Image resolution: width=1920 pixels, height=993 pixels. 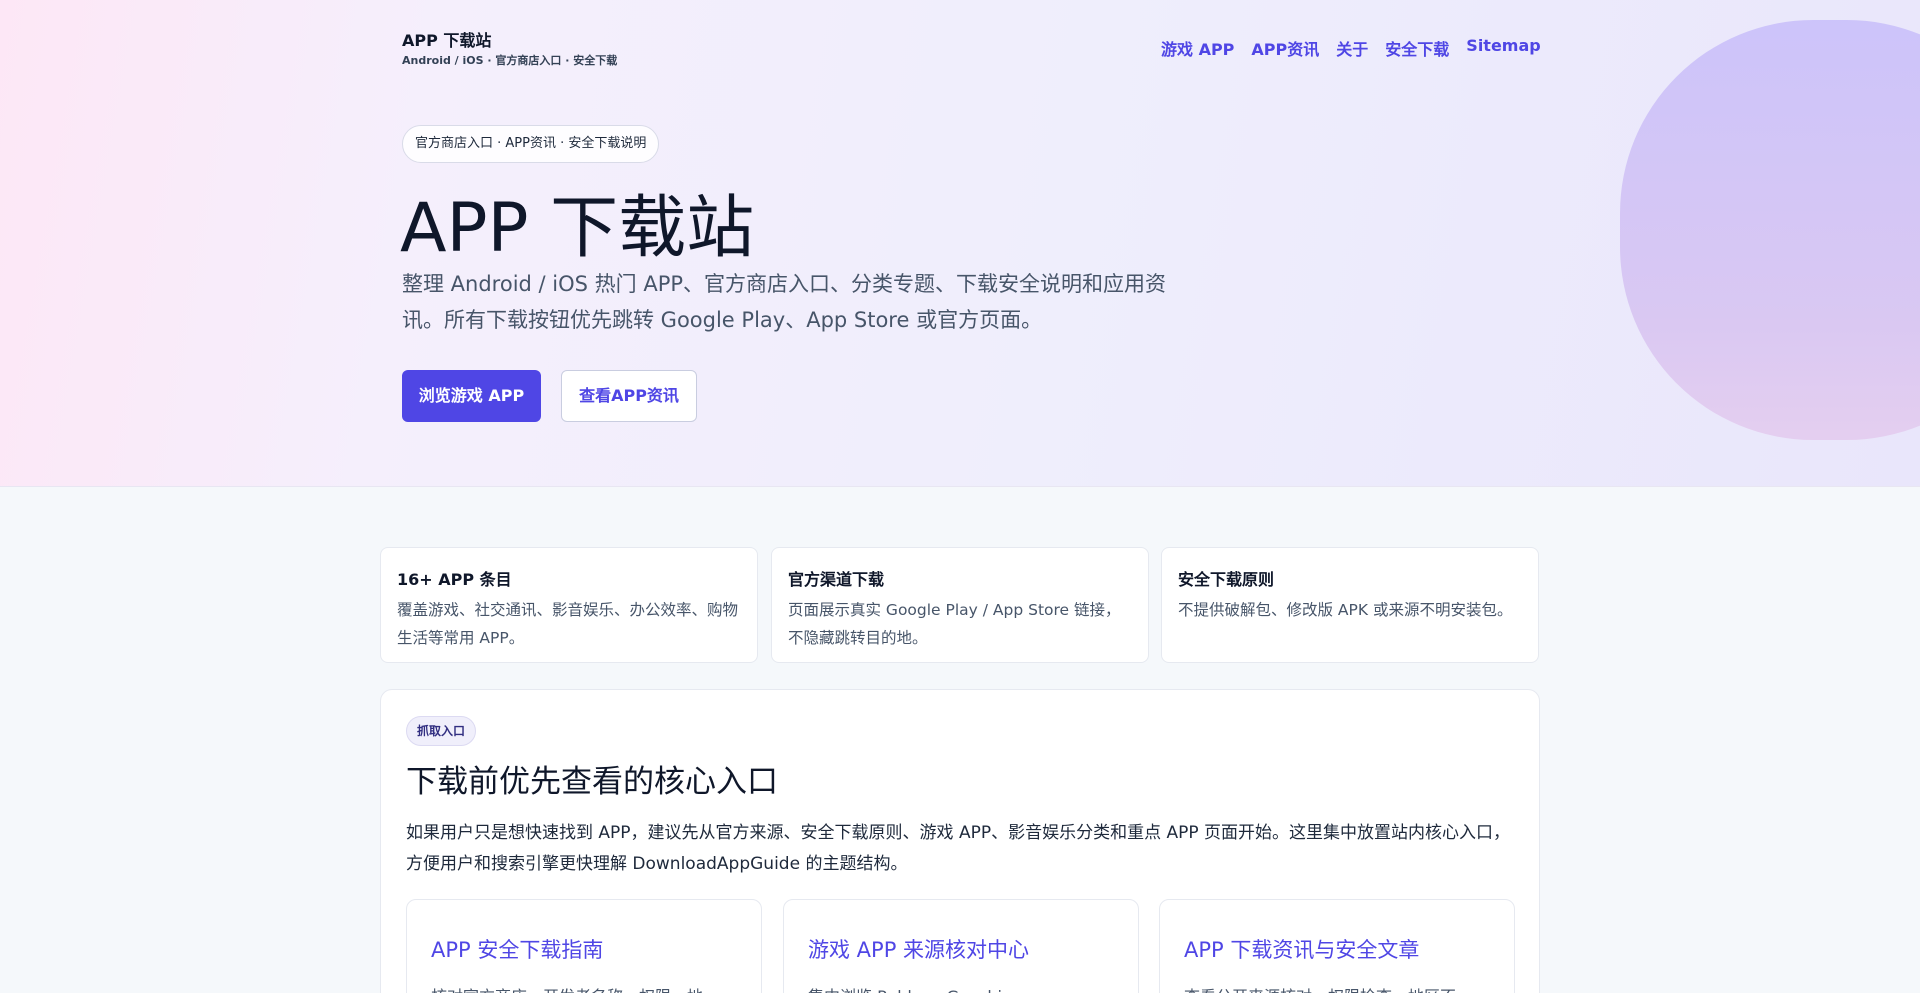 I want to click on nav-item-news: APP资讯, so click(x=1285, y=48).